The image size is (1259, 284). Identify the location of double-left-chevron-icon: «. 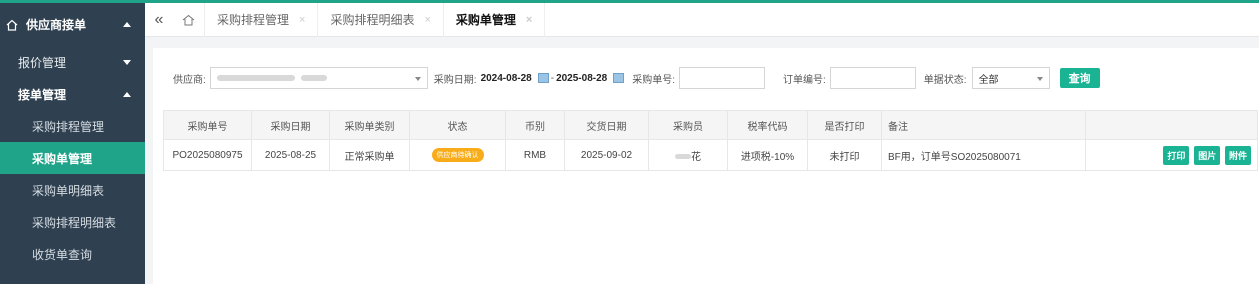
(159, 20).